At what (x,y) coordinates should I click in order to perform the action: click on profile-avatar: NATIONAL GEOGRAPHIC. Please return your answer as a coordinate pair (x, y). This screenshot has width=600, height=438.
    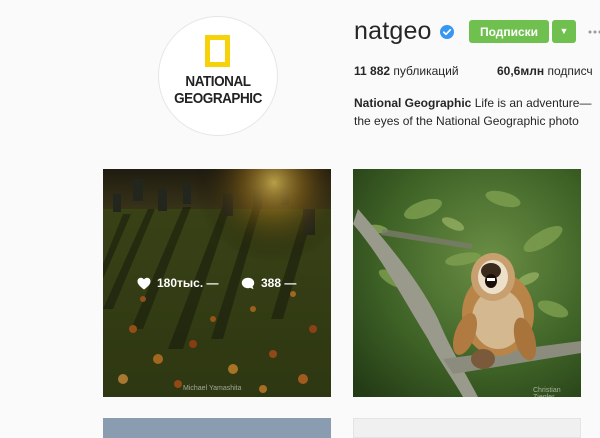
    Looking at the image, I should click on (218, 76).